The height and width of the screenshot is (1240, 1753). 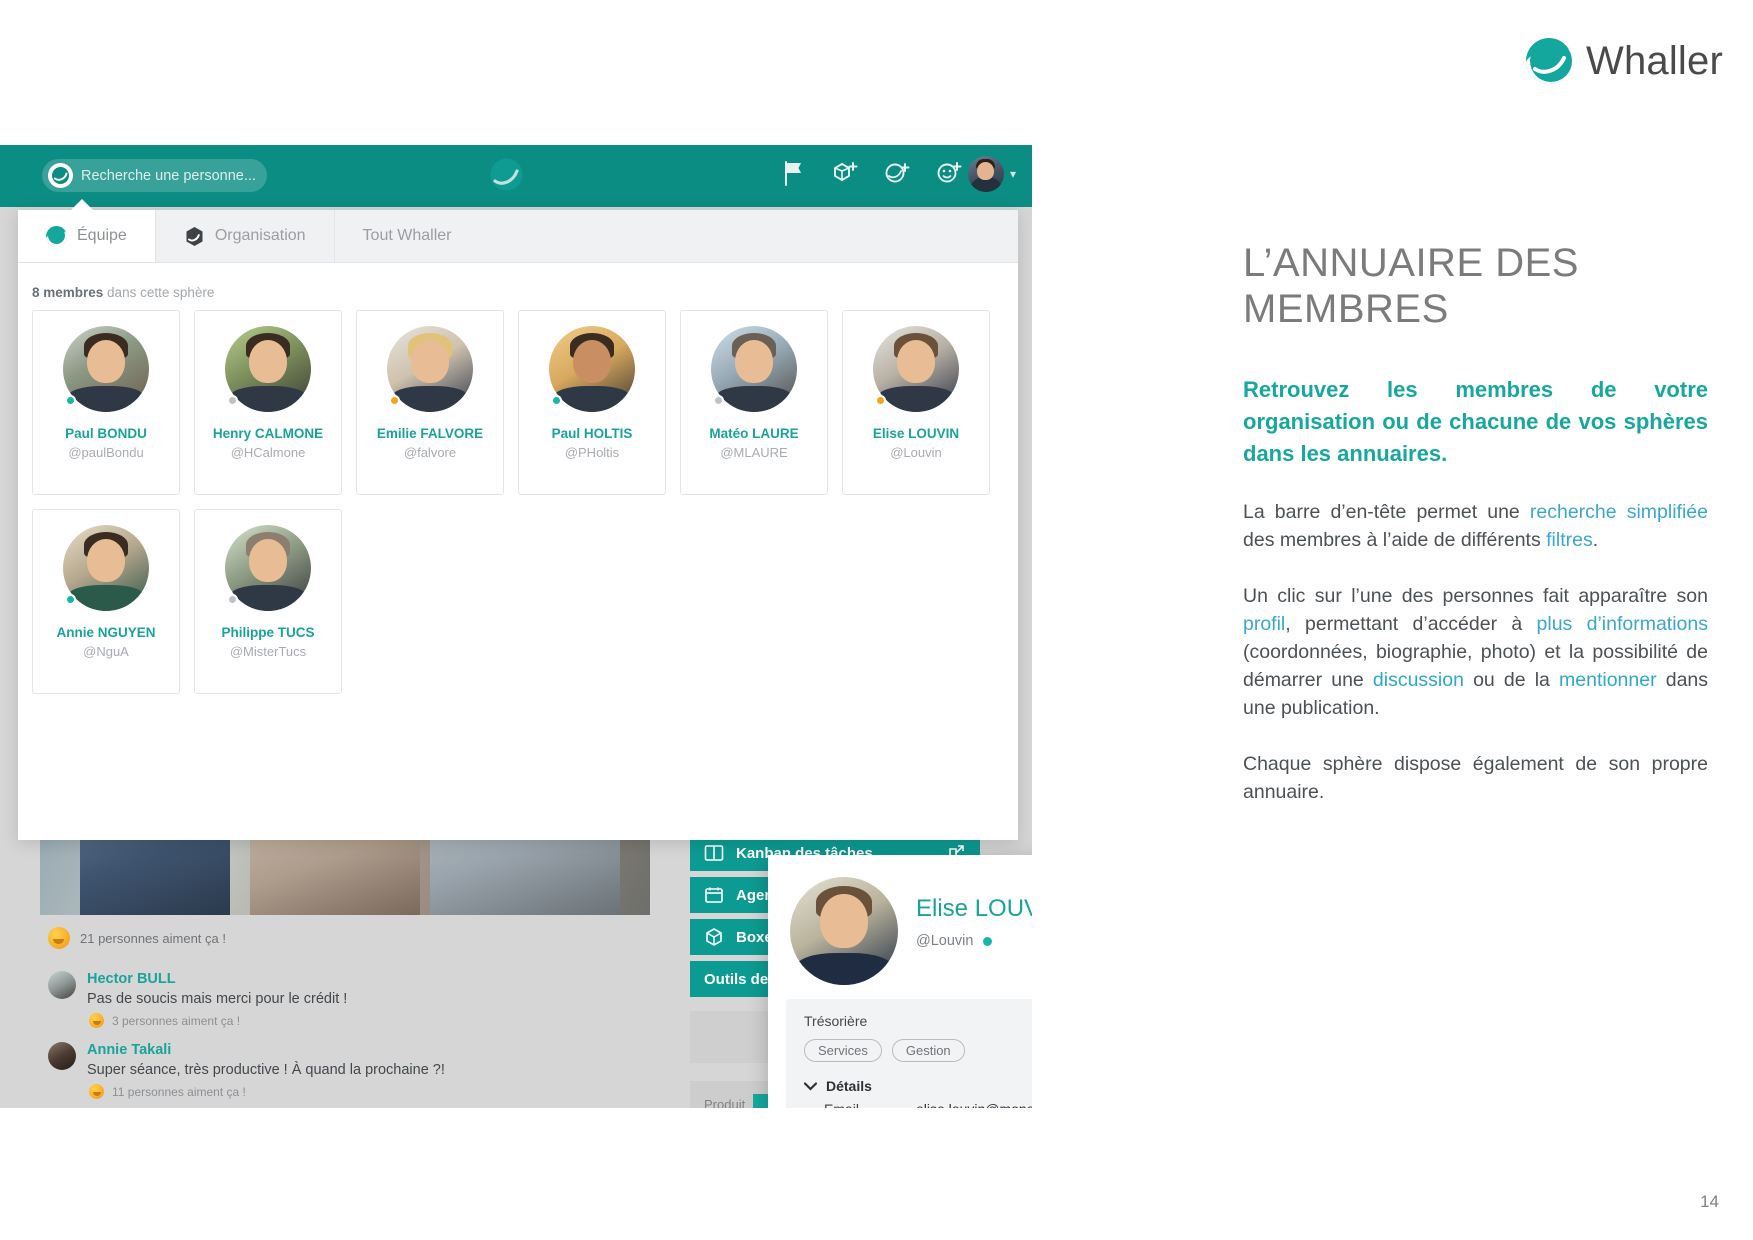 What do you see at coordinates (1569, 540) in the screenshot?
I see `link-filtres: filtres` at bounding box center [1569, 540].